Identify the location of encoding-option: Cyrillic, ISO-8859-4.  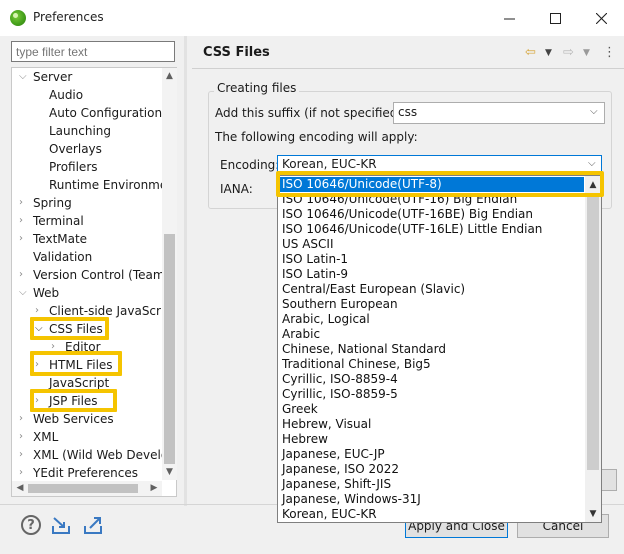
(431, 379).